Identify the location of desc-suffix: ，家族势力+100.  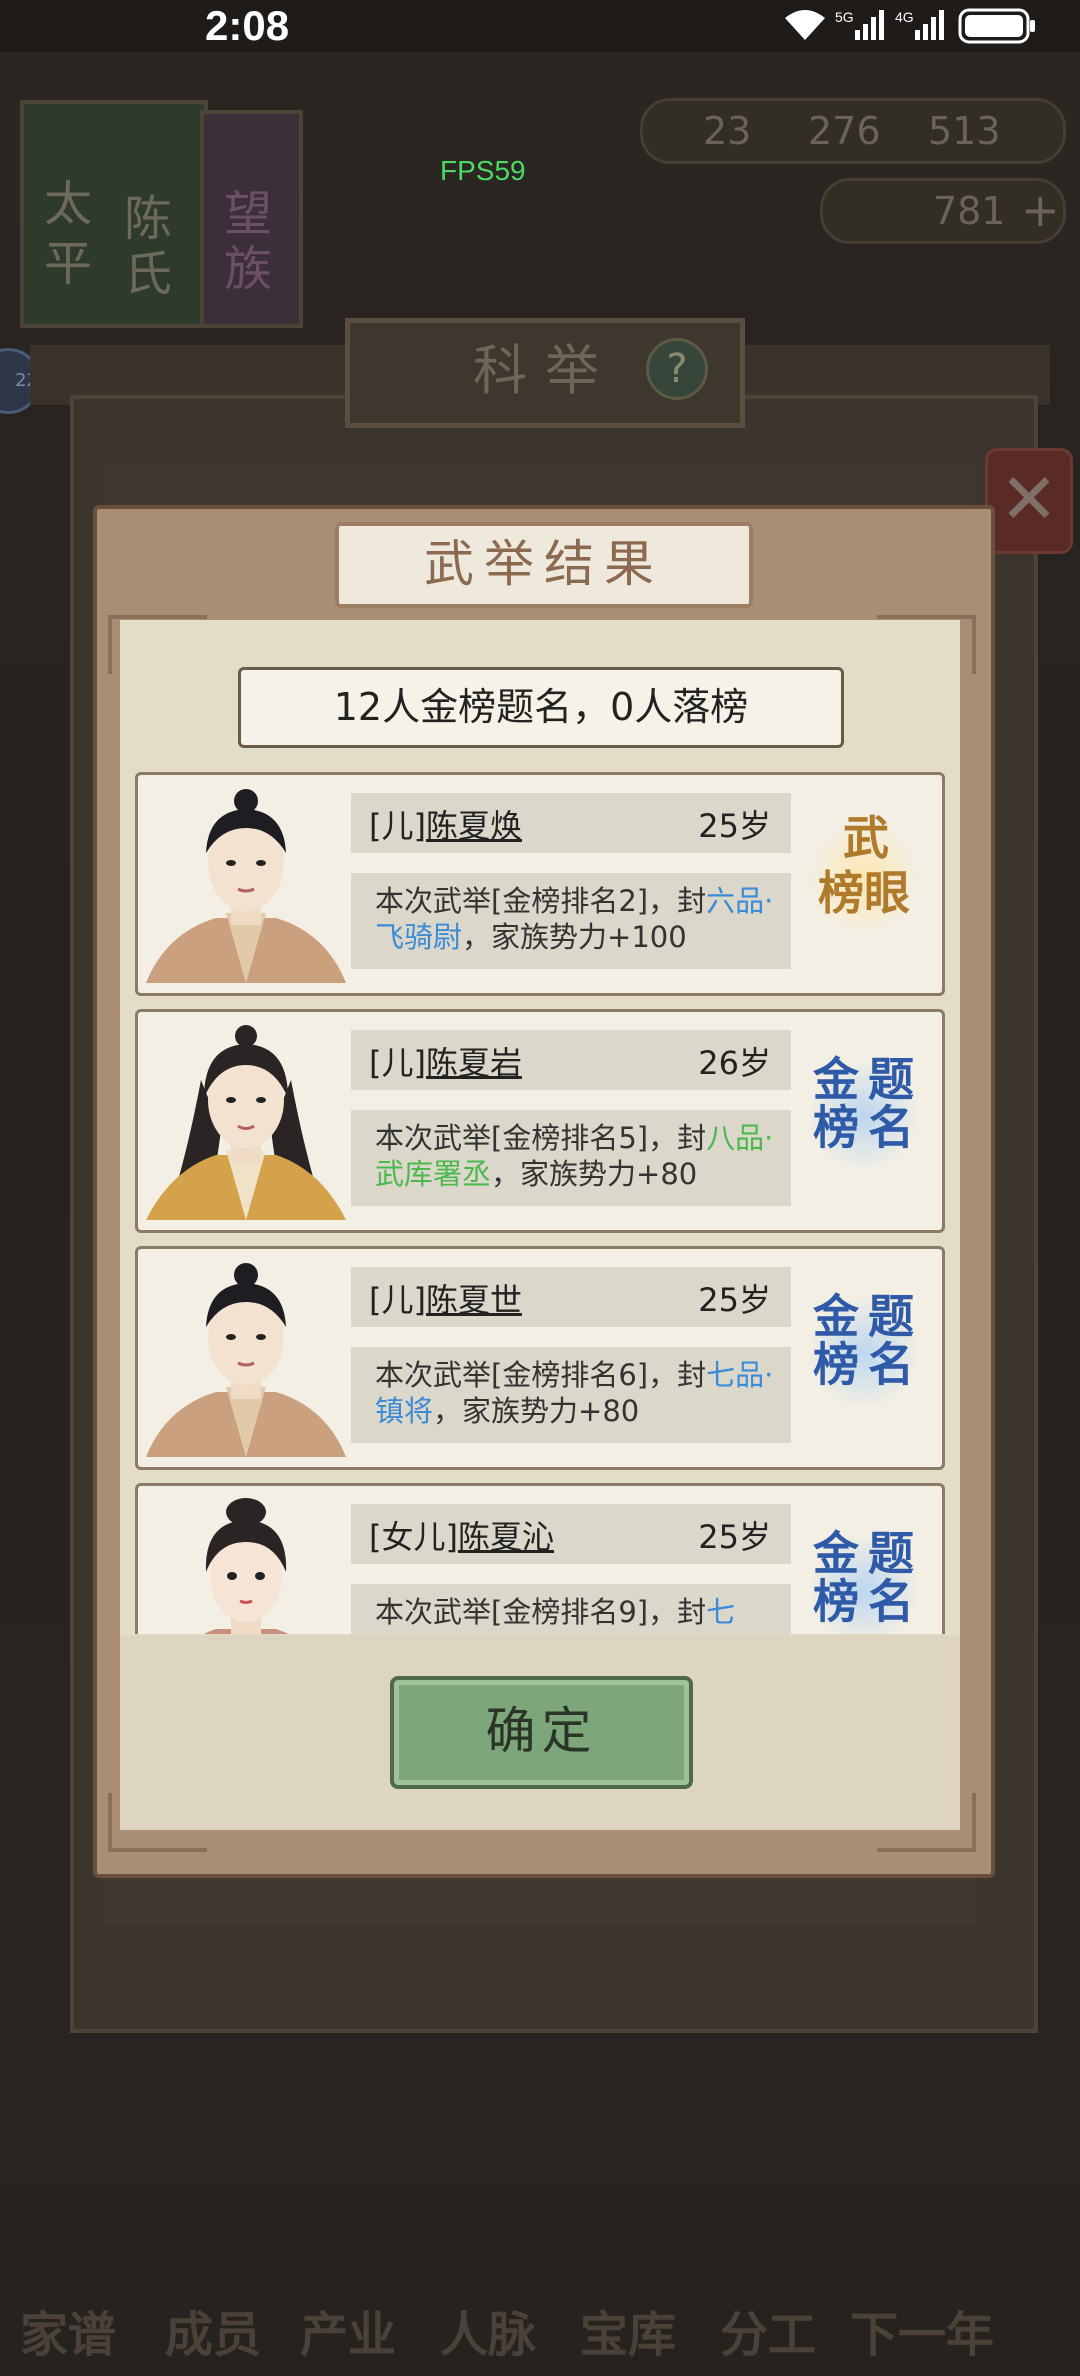
(574, 937).